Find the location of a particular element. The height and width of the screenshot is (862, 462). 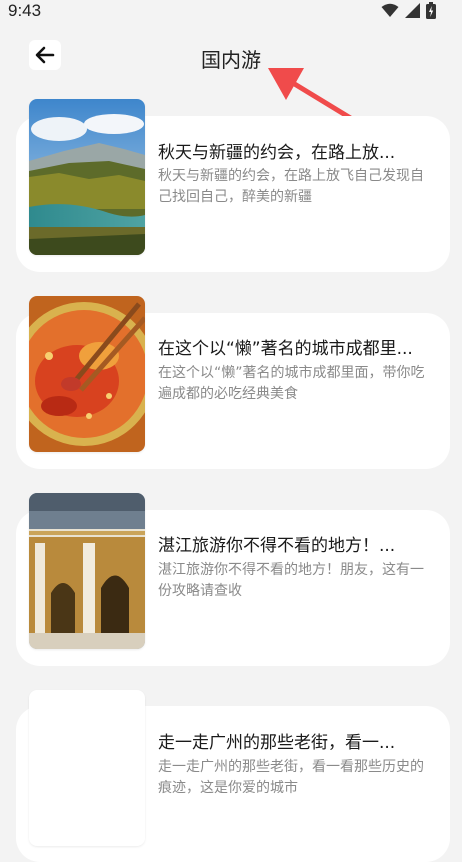

cell-signal-icon is located at coordinates (412, 10).